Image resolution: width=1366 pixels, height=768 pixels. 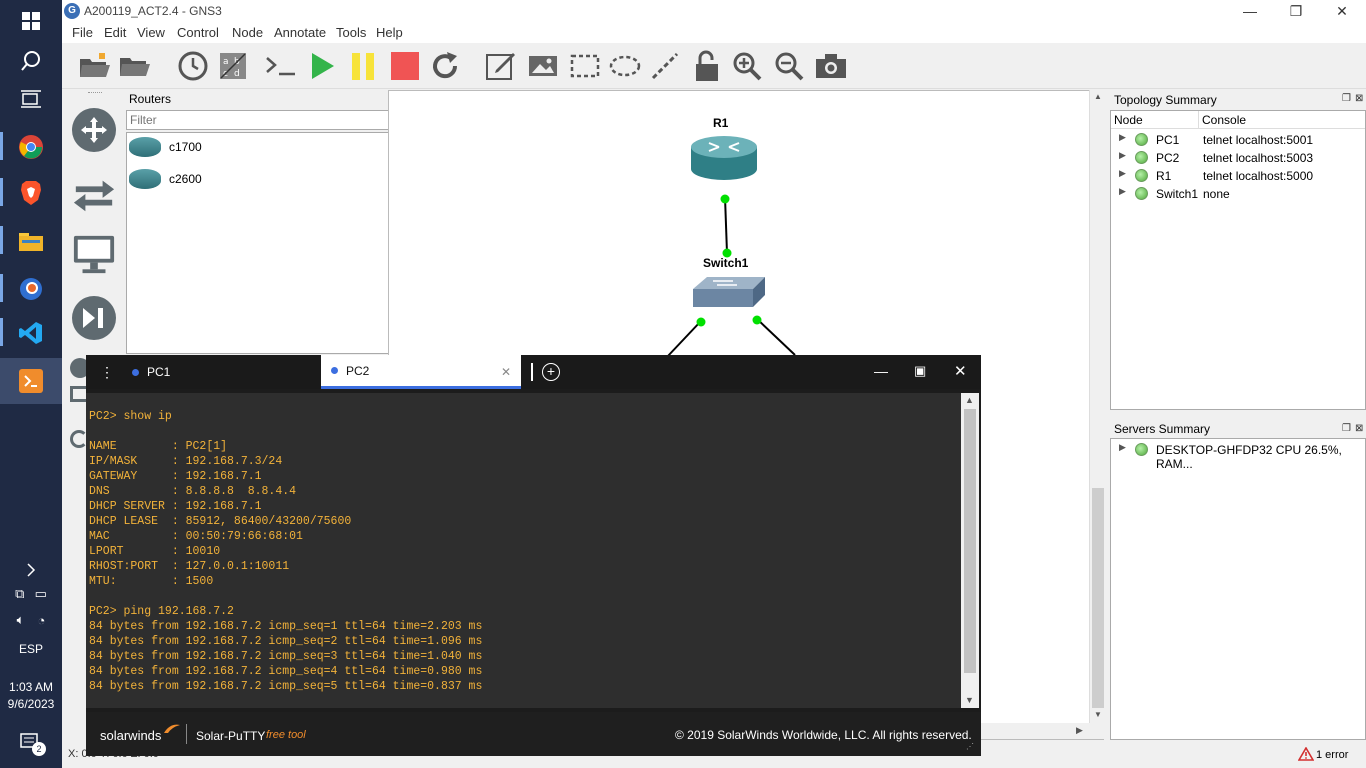 I want to click on router-item-c1700: c1700, so click(x=165, y=147).